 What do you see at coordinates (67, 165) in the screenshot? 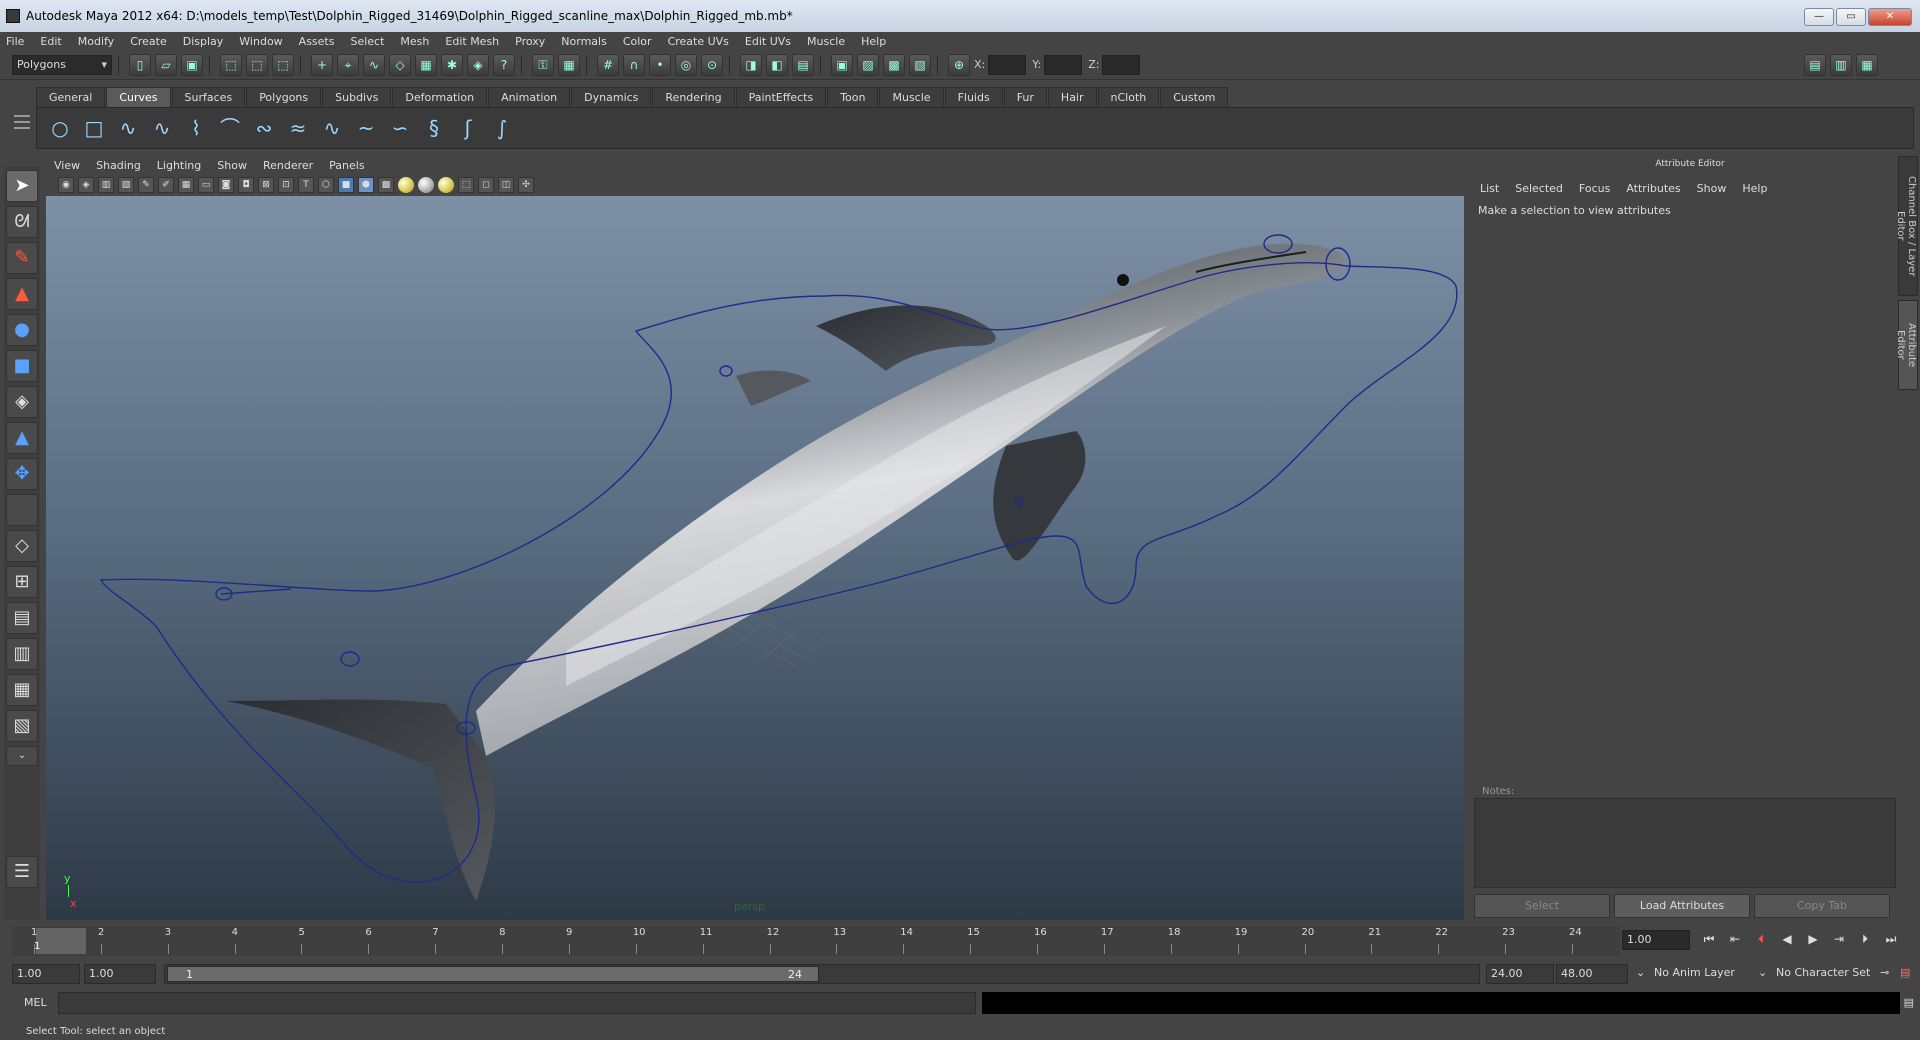
I see `panel-menu-view: View` at bounding box center [67, 165].